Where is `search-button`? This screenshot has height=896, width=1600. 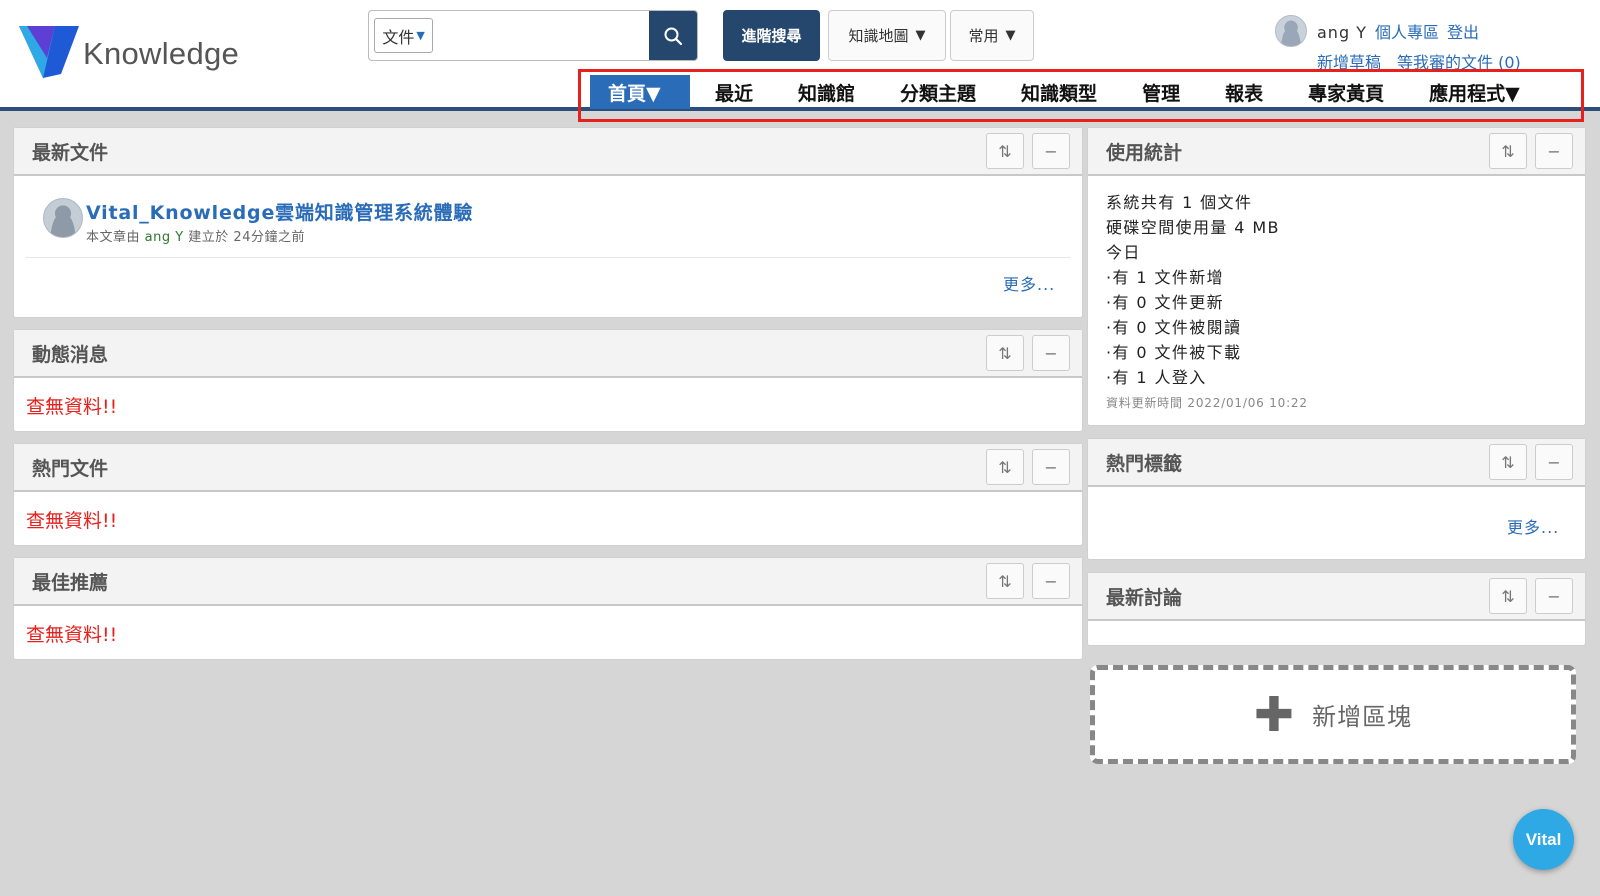
search-button is located at coordinates (673, 35).